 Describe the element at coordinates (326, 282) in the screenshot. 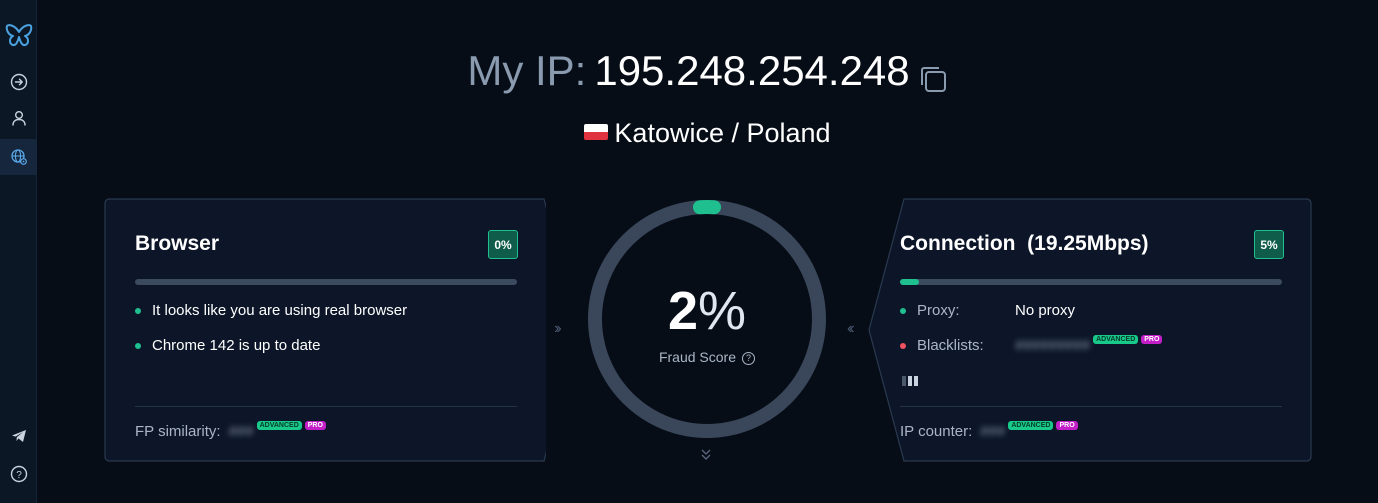

I see `browser-progress-track` at that location.